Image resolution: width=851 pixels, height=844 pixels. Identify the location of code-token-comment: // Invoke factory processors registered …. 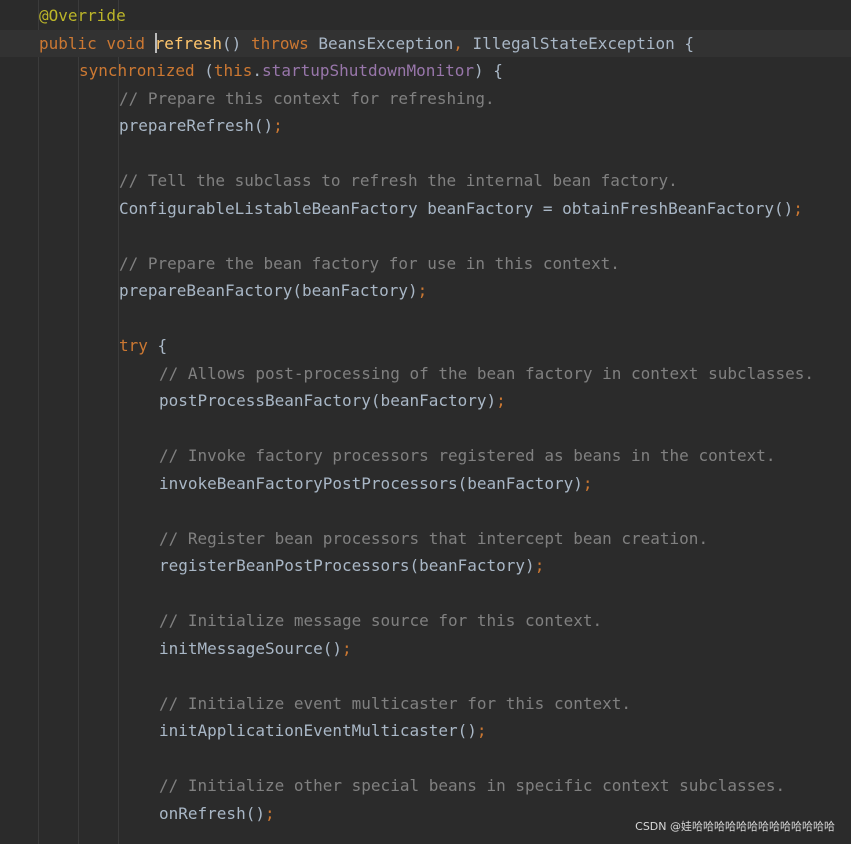
(467, 455).